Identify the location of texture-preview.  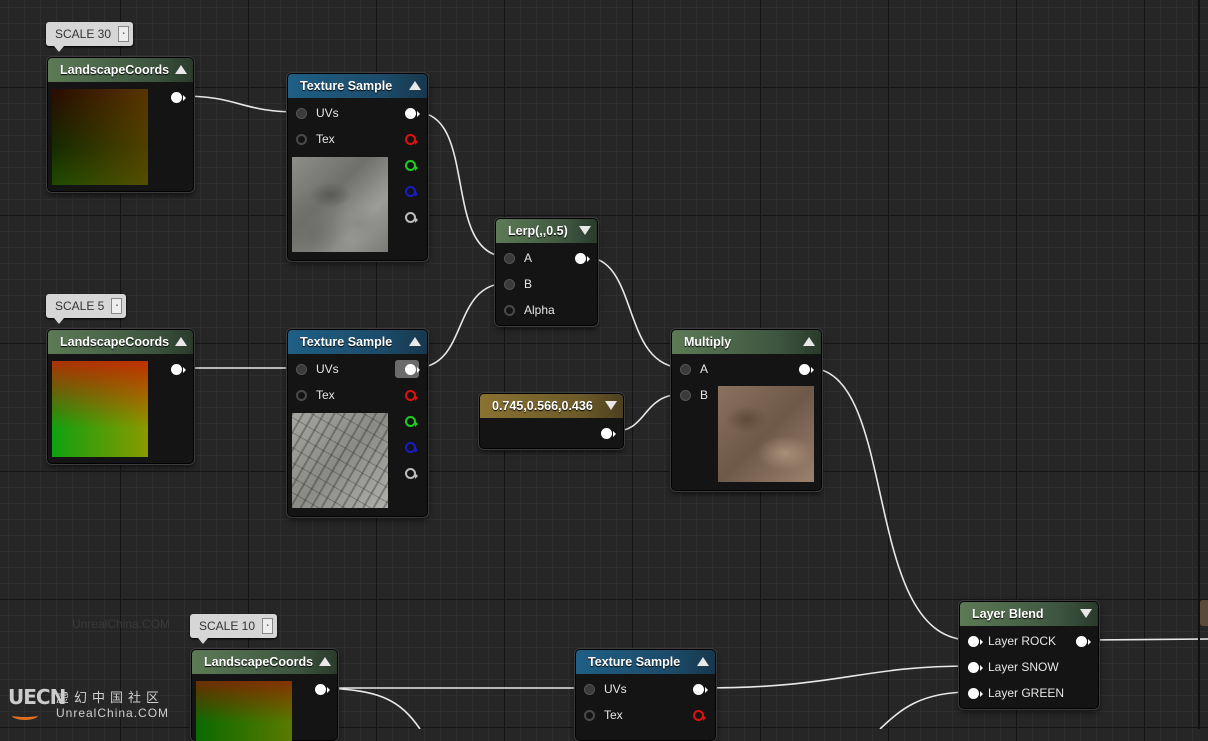
(340, 204).